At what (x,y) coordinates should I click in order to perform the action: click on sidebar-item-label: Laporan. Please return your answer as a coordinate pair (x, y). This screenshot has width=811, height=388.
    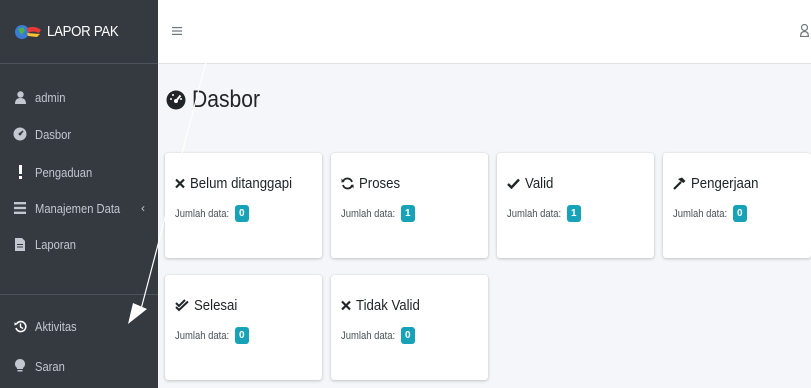
    Looking at the image, I should click on (56, 244).